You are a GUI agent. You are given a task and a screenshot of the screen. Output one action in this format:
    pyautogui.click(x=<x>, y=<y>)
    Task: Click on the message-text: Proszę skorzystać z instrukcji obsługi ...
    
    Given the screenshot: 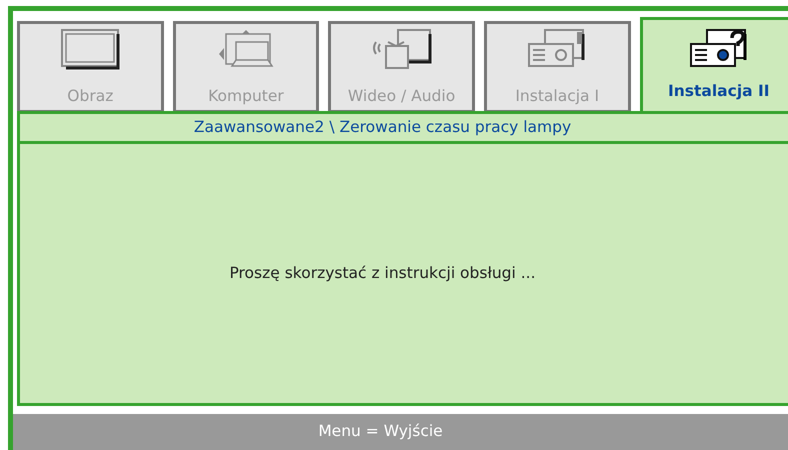 What is the action you would take?
    pyautogui.click(x=382, y=273)
    